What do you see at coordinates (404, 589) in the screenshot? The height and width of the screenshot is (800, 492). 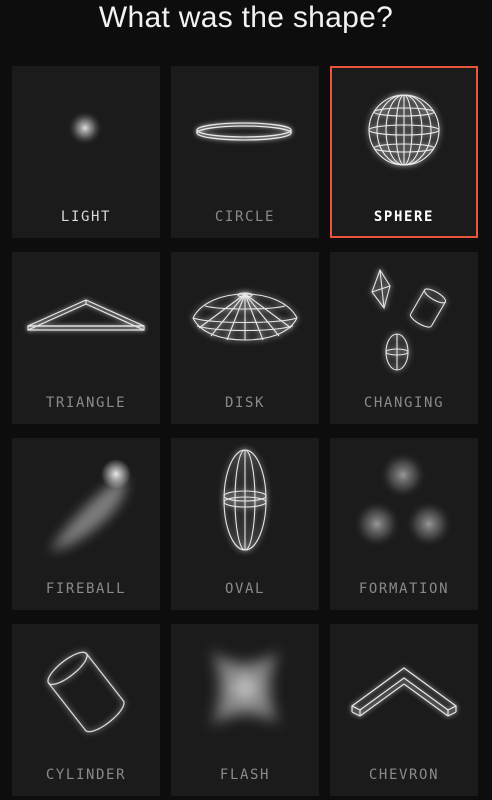 I see `shape-label: FORMATION` at bounding box center [404, 589].